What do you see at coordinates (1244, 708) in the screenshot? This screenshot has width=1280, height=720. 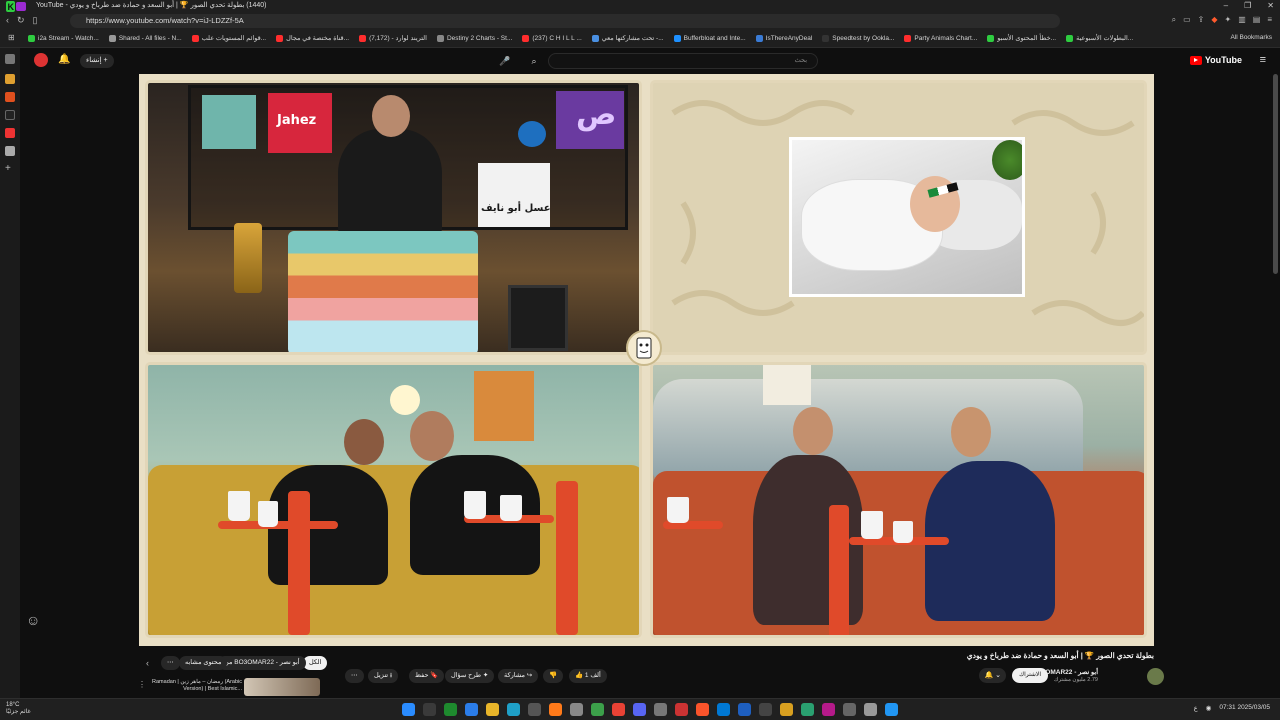 I see `clock: 07:31 2025/03/05` at bounding box center [1244, 708].